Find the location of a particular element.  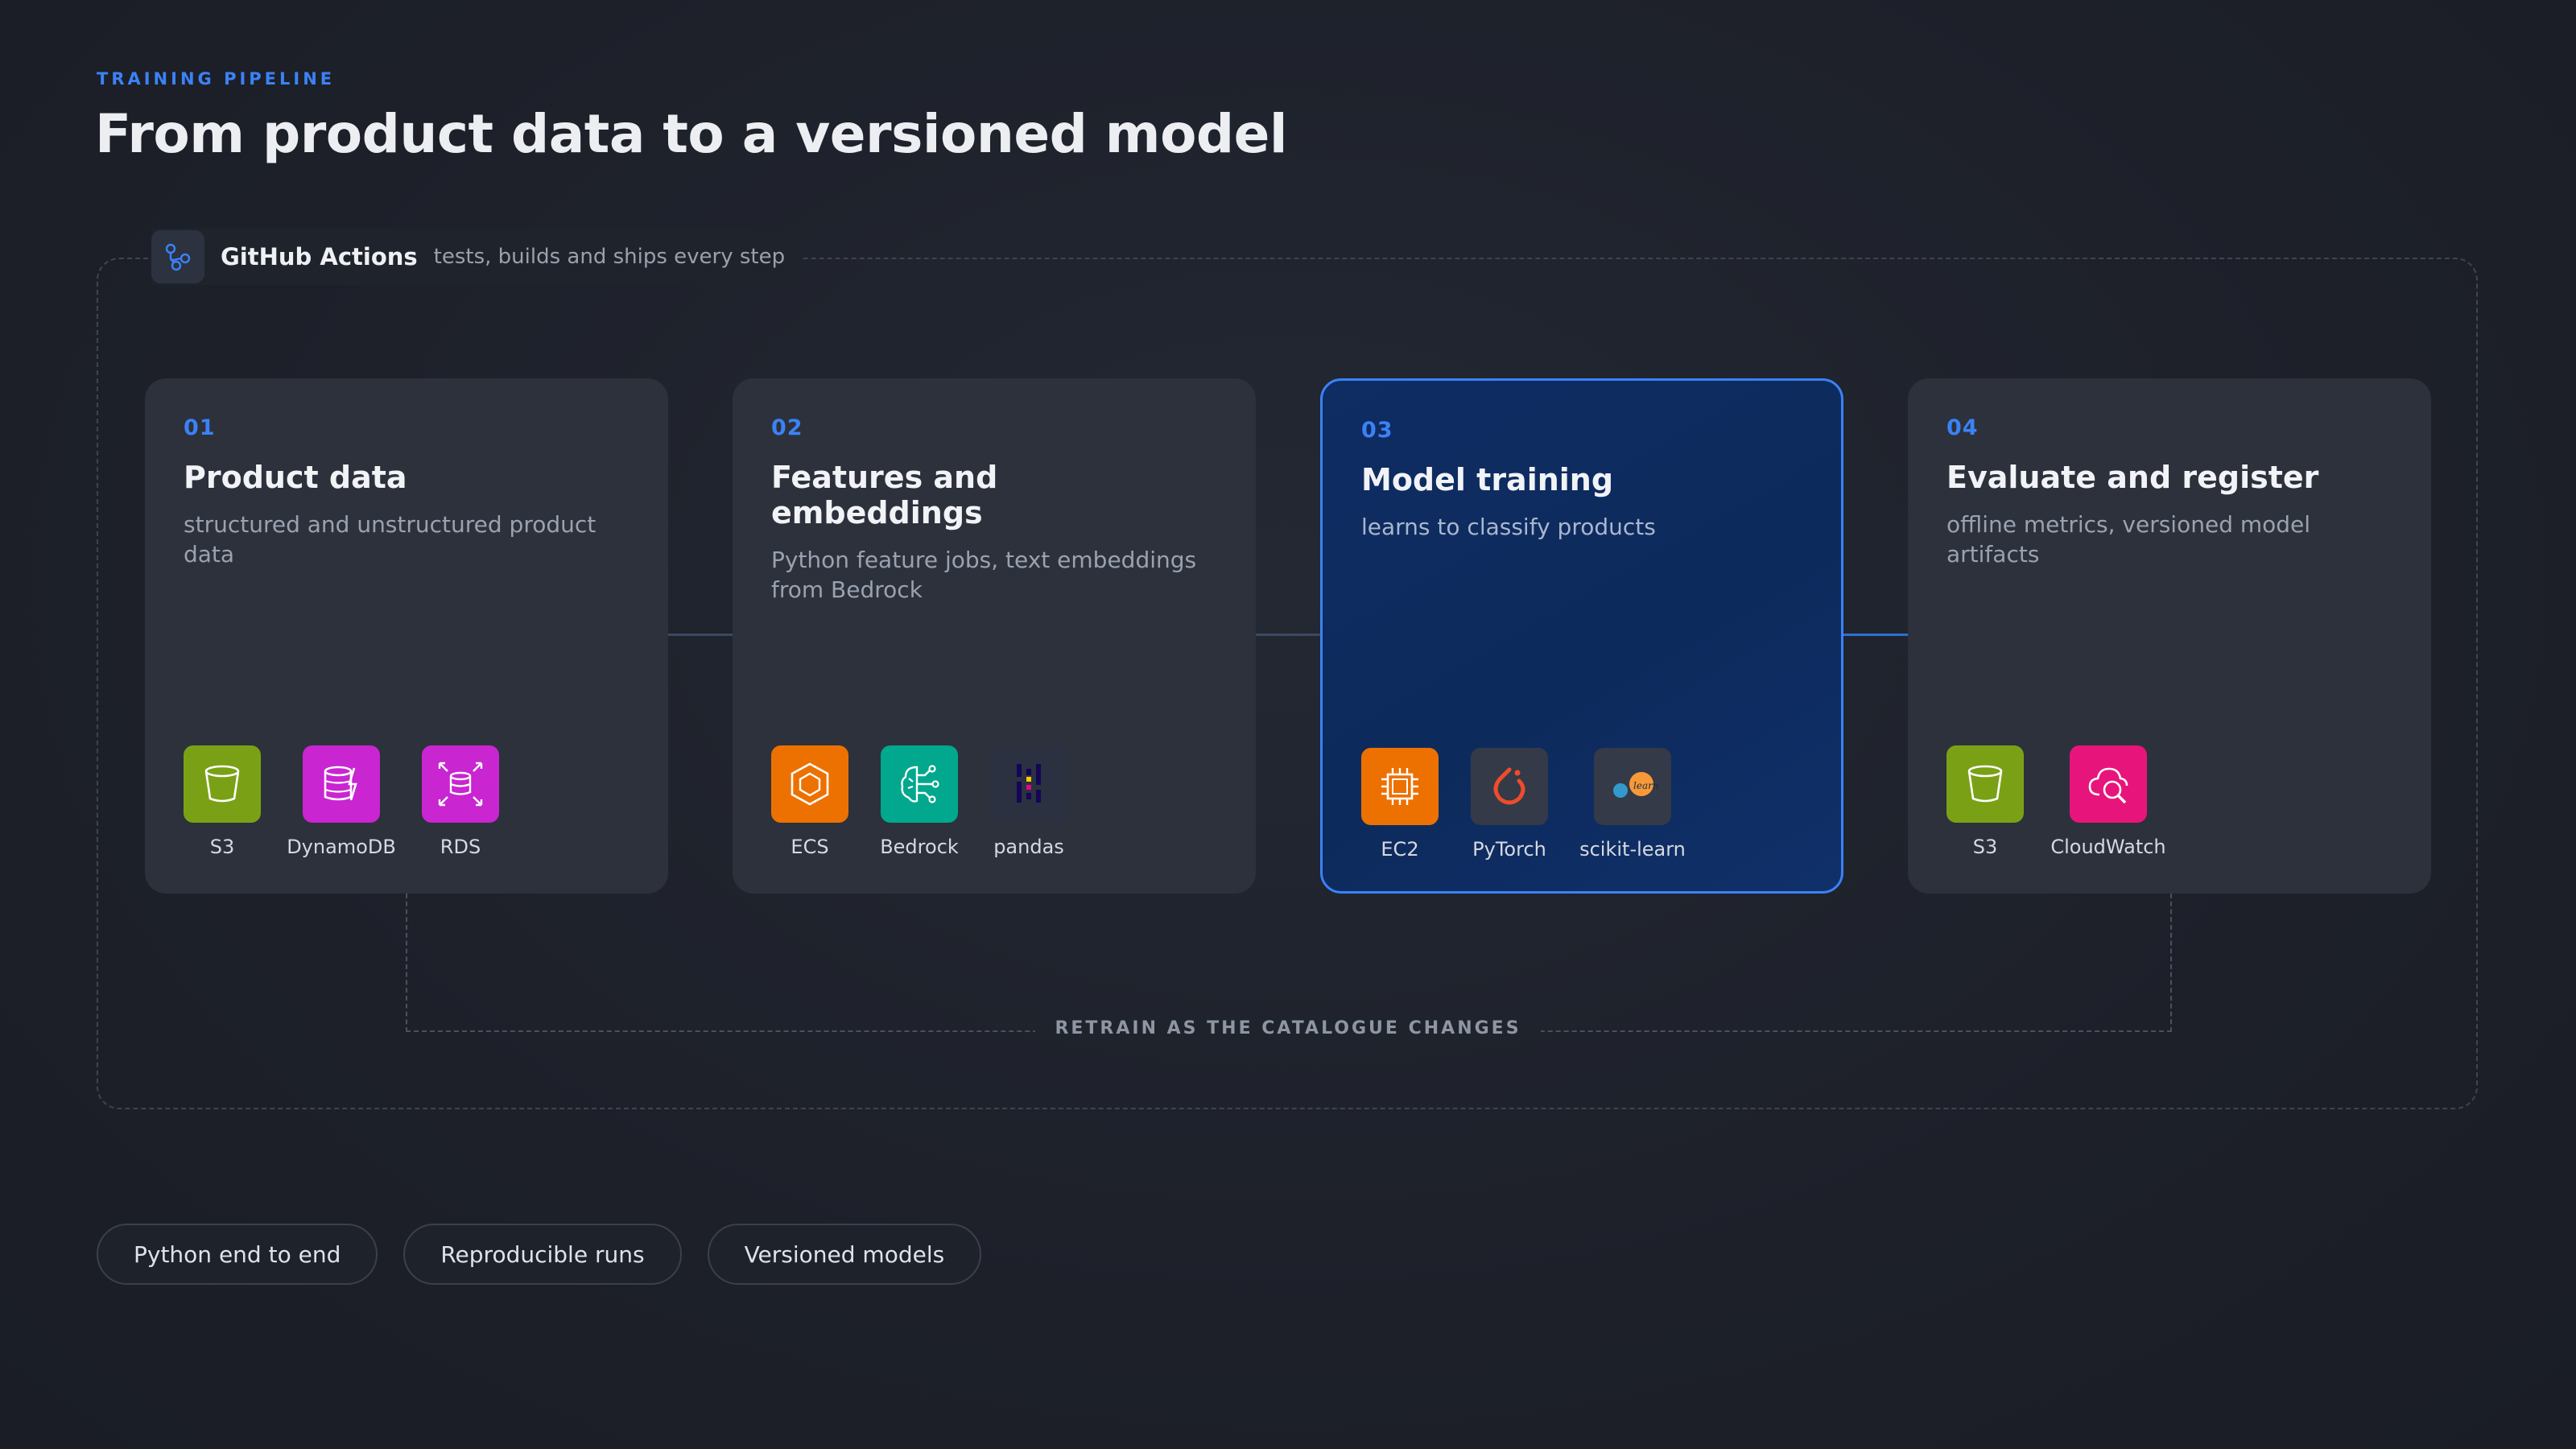

bedrock-icon is located at coordinates (919, 784).